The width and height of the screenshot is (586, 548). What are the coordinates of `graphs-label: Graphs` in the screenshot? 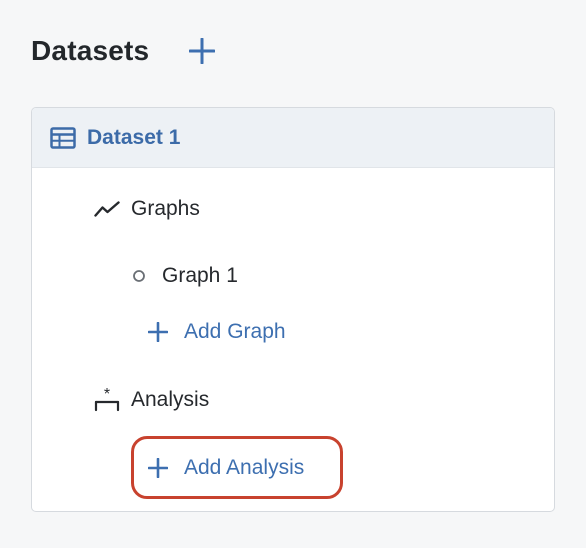 It's located at (165, 208).